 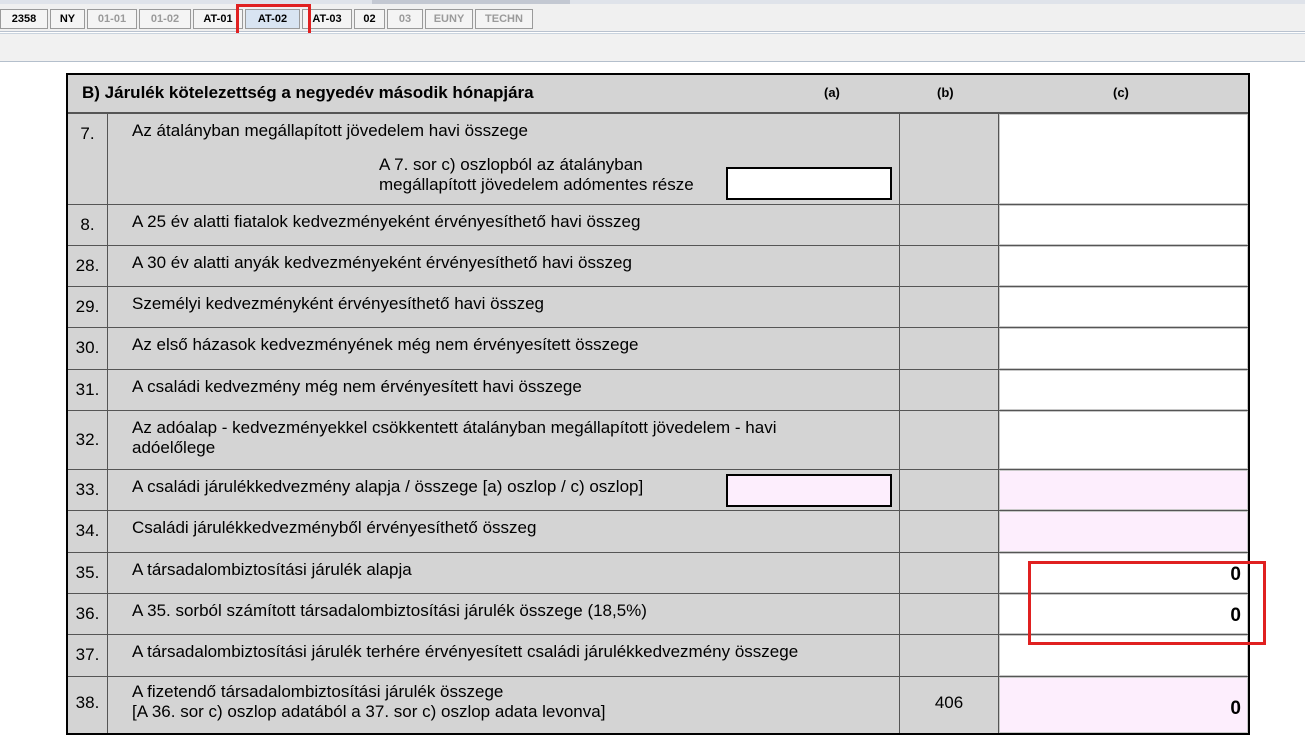 What do you see at coordinates (88, 440) in the screenshot?
I see `row-number: 32.` at bounding box center [88, 440].